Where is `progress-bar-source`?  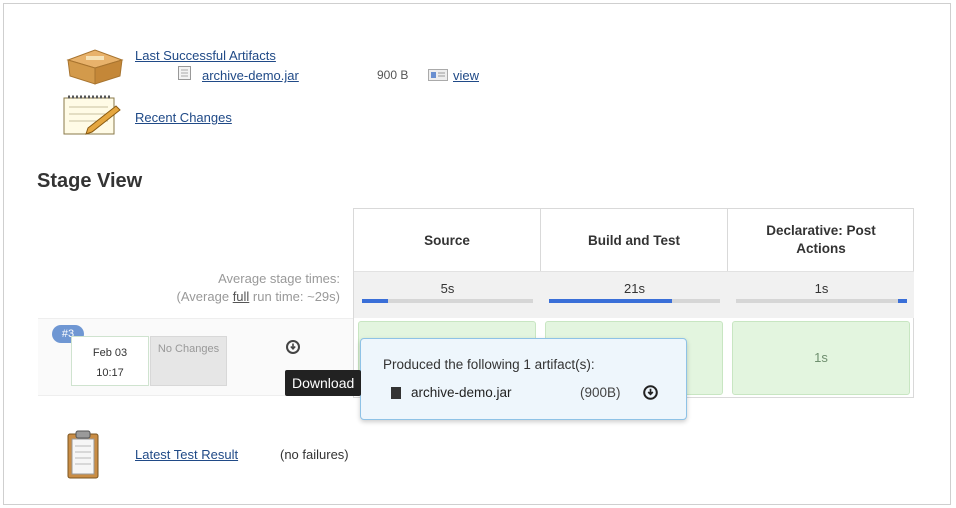 progress-bar-source is located at coordinates (375, 301).